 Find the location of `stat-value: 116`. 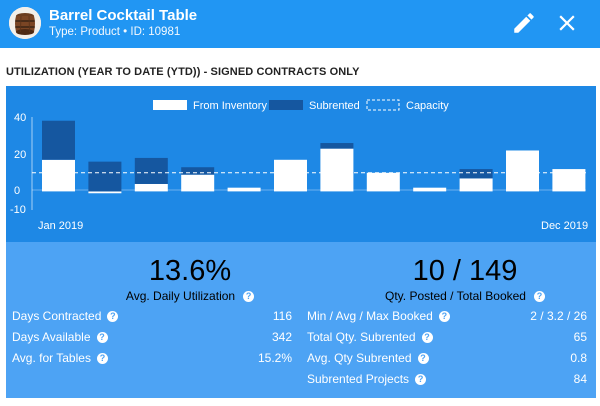

stat-value: 116 is located at coordinates (282, 316).